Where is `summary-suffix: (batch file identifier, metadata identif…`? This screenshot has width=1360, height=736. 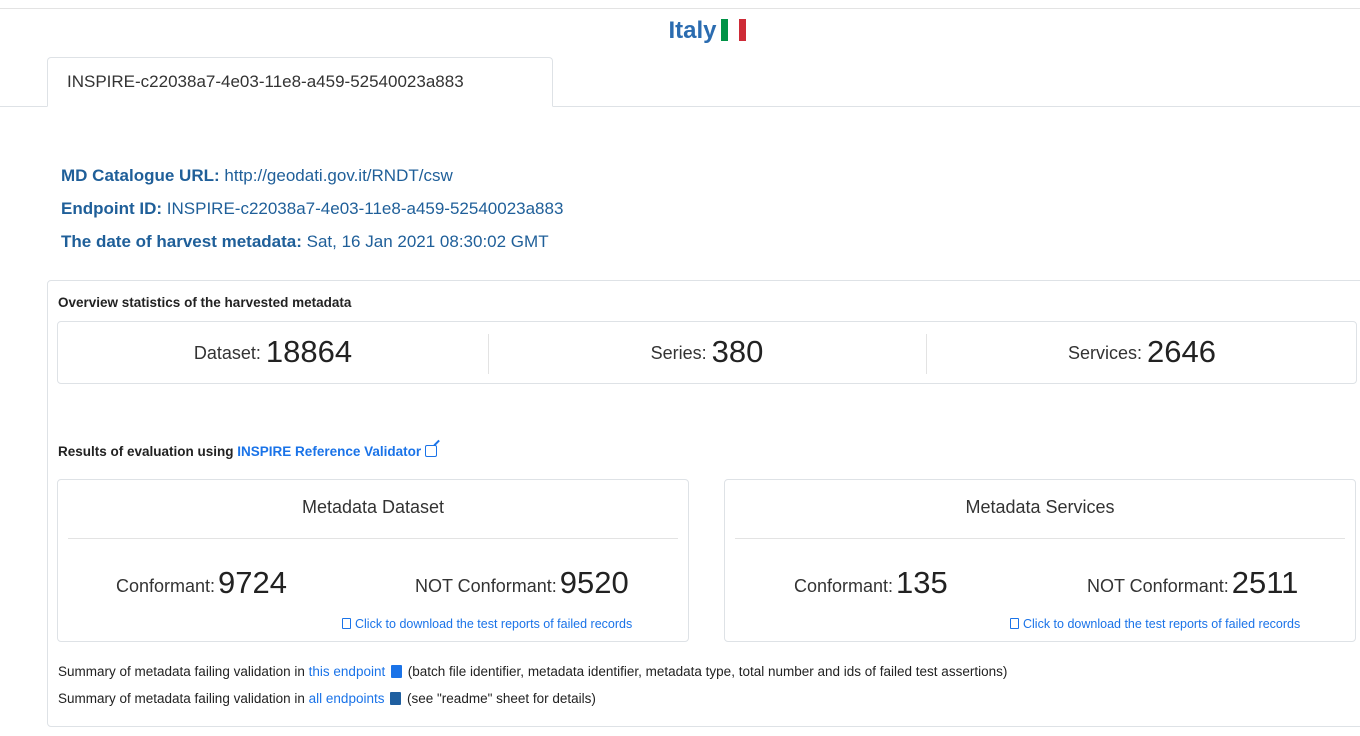 summary-suffix: (batch file identifier, metadata identif… is located at coordinates (707, 671).